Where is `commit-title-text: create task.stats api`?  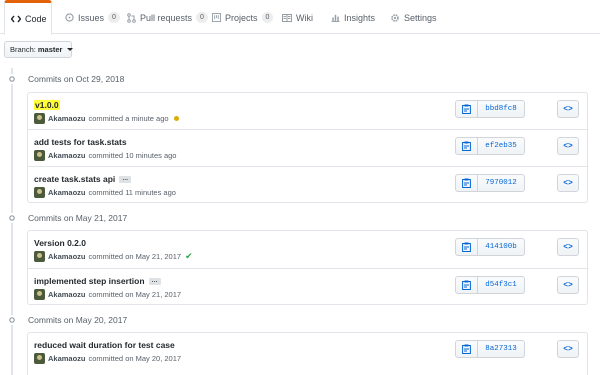
commit-title-text: create task.stats api is located at coordinates (75, 179).